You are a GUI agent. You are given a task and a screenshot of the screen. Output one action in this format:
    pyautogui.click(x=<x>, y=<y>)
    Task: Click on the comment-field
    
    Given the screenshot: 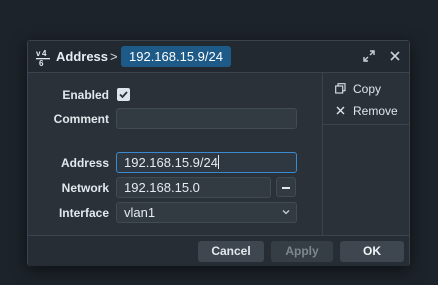 What is the action you would take?
    pyautogui.click(x=206, y=118)
    